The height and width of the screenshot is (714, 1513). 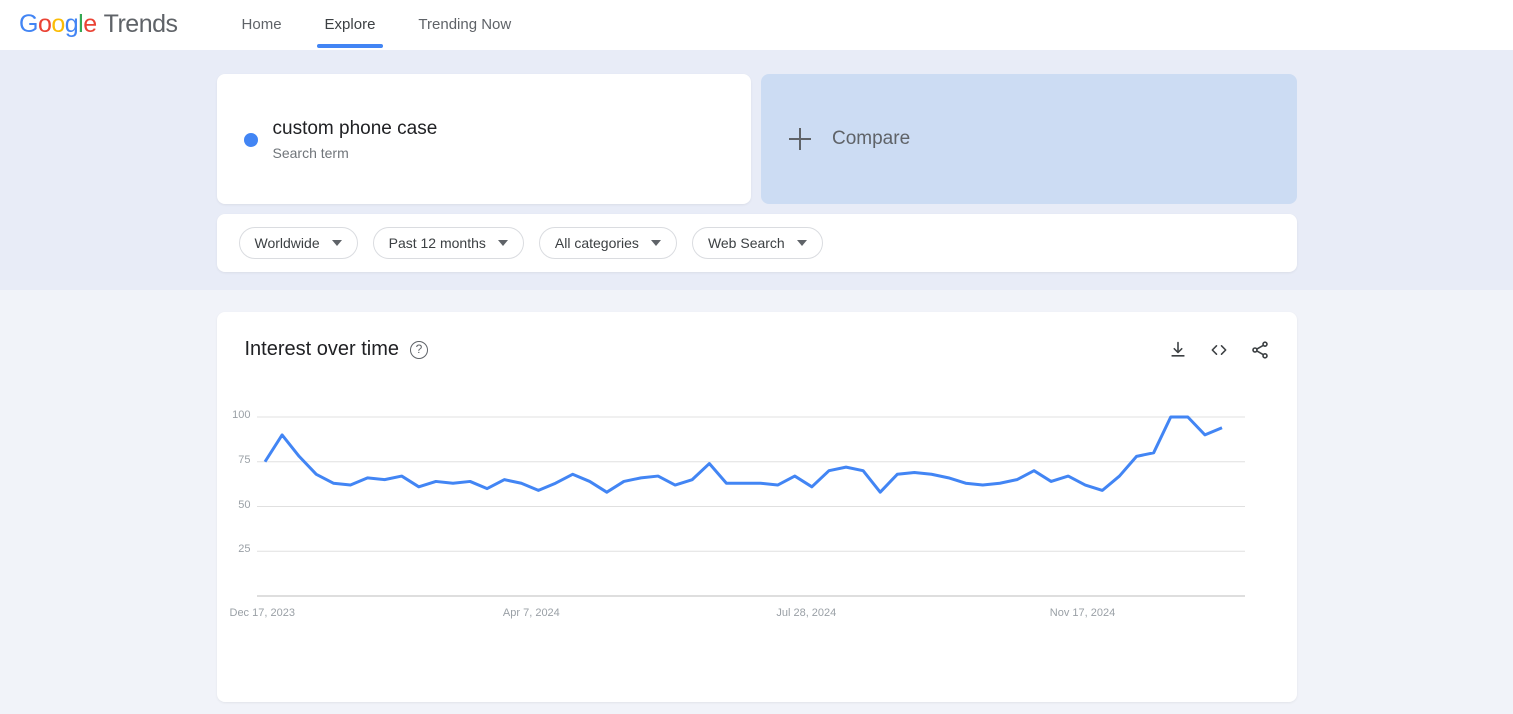 What do you see at coordinates (1178, 350) in the screenshot?
I see `download-icon` at bounding box center [1178, 350].